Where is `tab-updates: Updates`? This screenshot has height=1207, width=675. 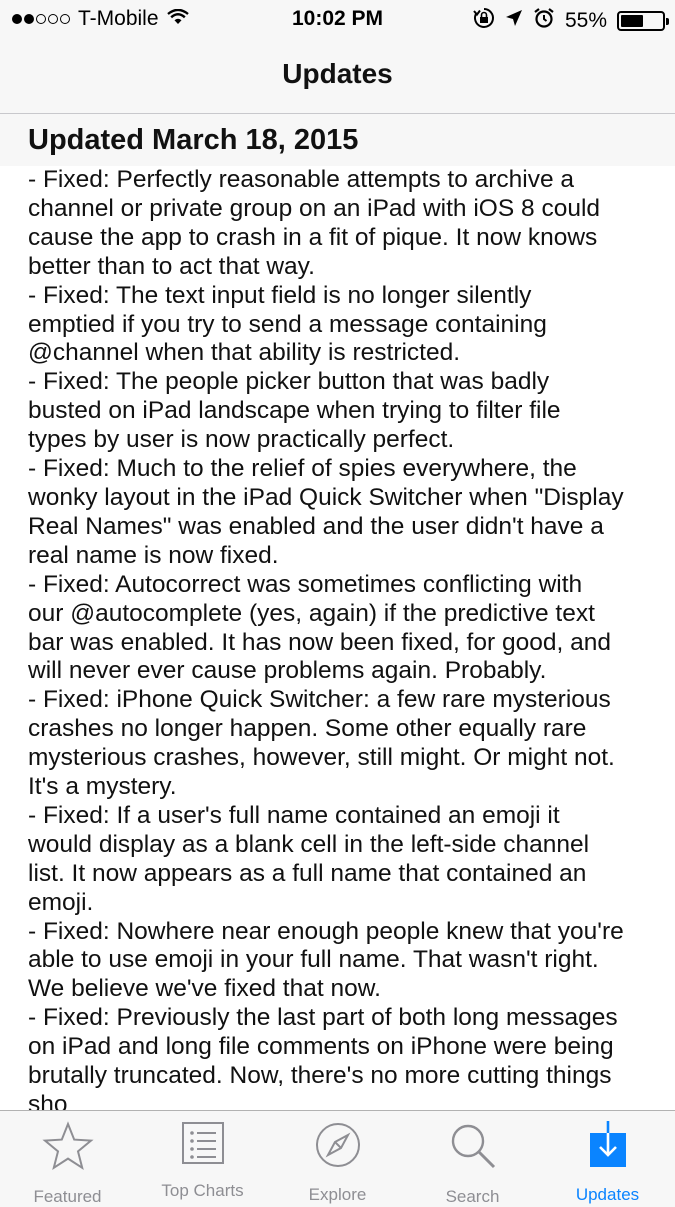 tab-updates: Updates is located at coordinates (607, 1157).